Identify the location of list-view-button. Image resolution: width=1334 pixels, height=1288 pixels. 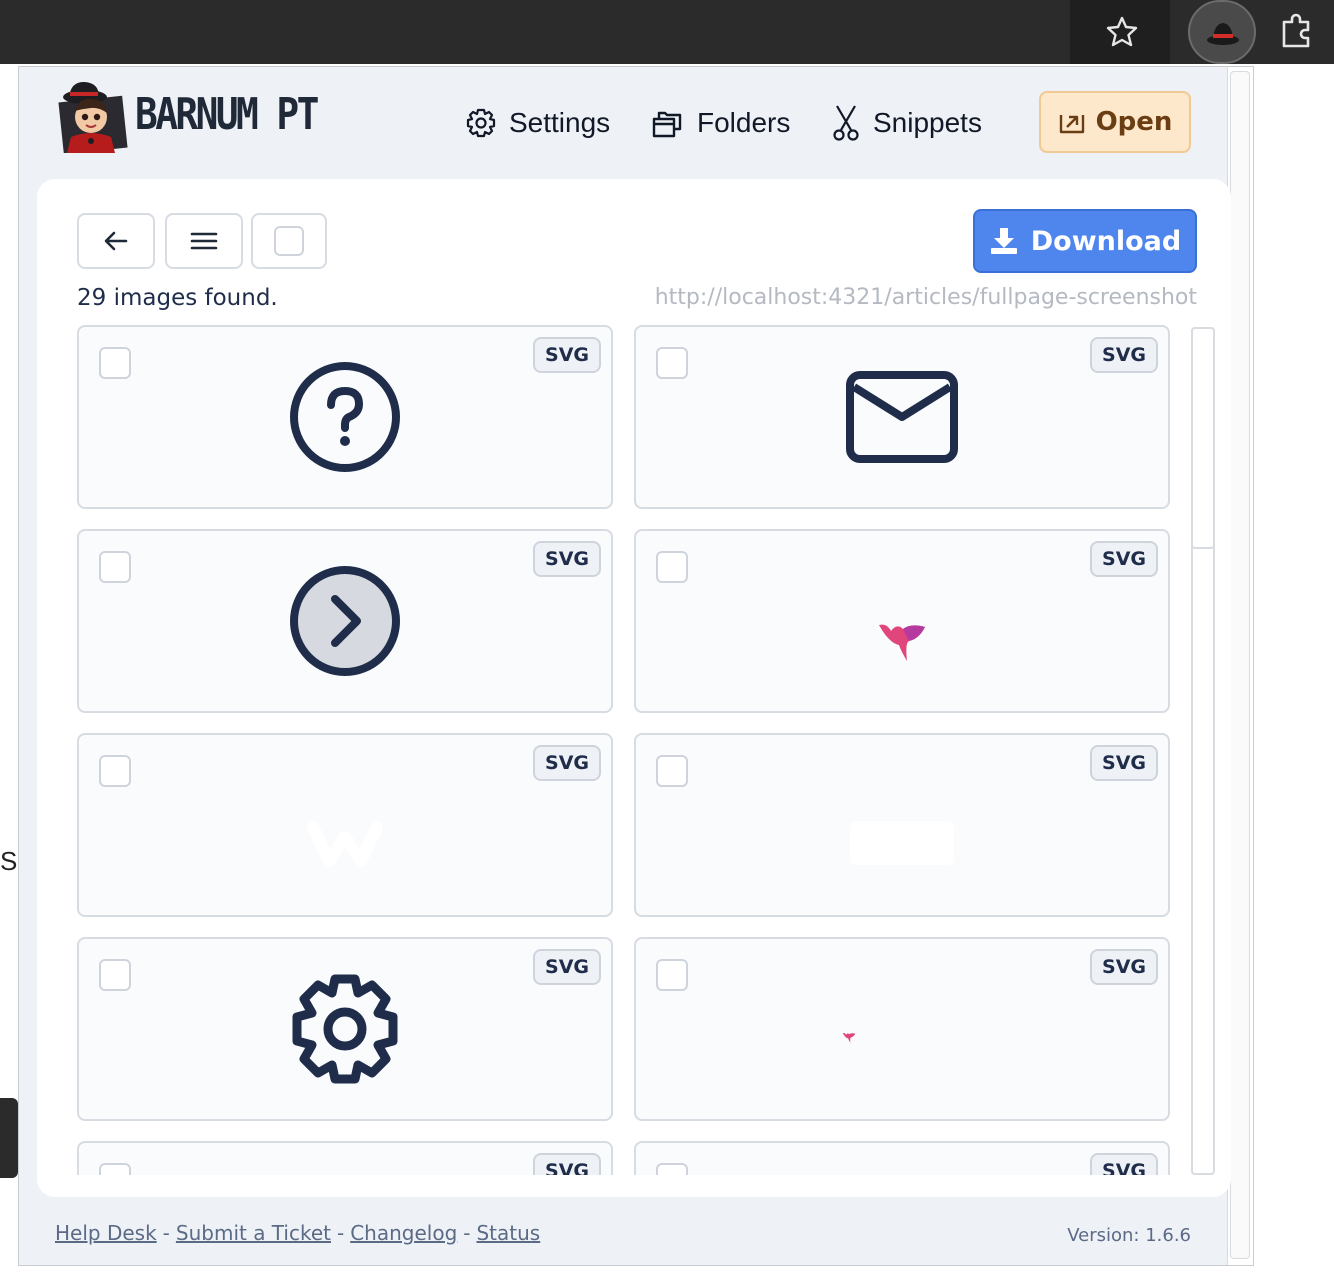
(204, 241).